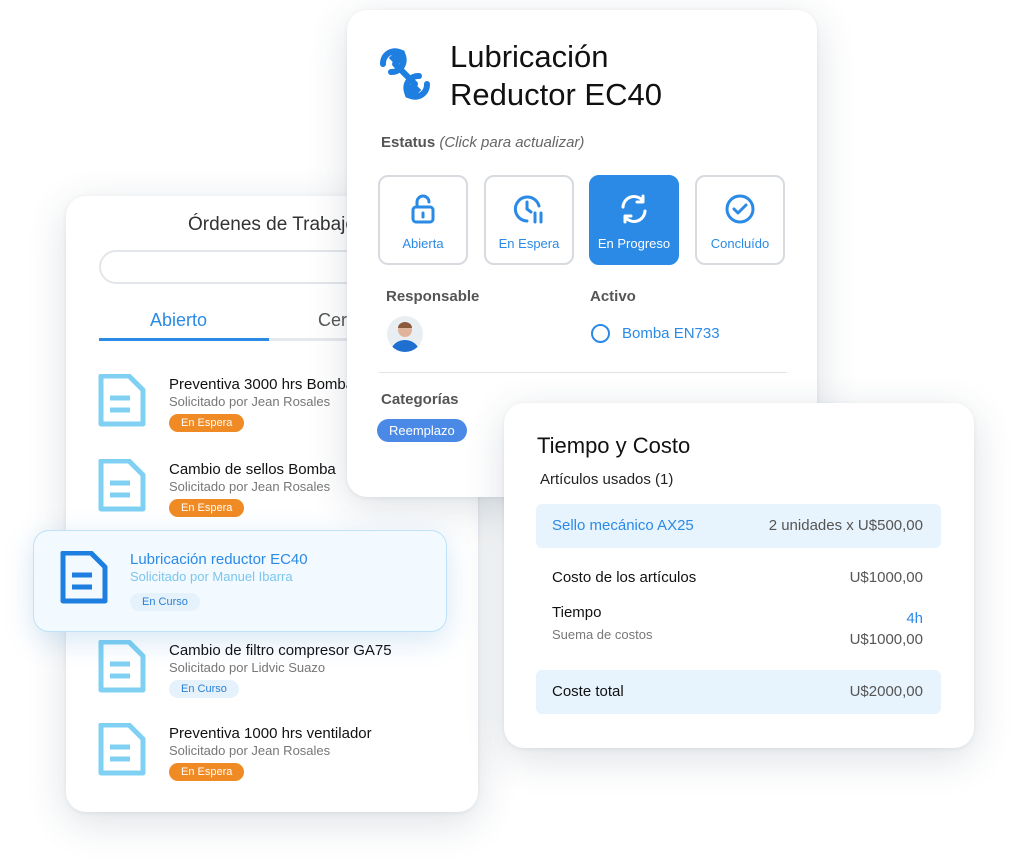  I want to click on title-line: Reductor EC40, so click(556, 94).